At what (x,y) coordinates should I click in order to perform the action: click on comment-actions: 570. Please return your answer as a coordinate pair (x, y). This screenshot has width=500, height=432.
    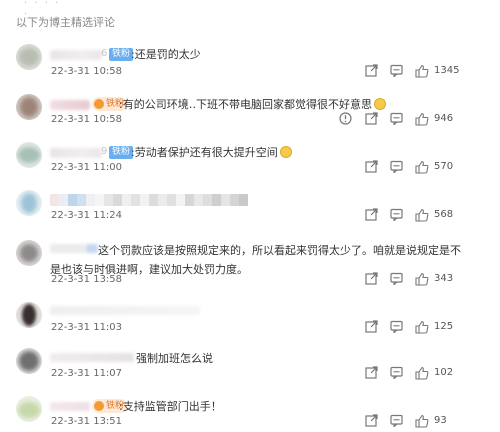
    Looking at the image, I should click on (427, 168).